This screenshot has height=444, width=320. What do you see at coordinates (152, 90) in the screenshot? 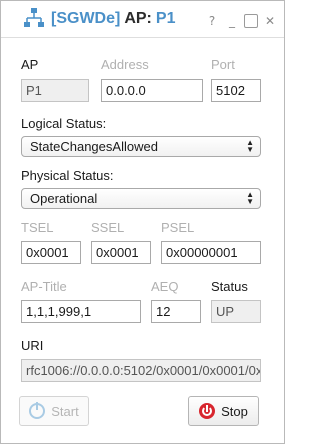
I see `address-field: 0.0.0.0` at bounding box center [152, 90].